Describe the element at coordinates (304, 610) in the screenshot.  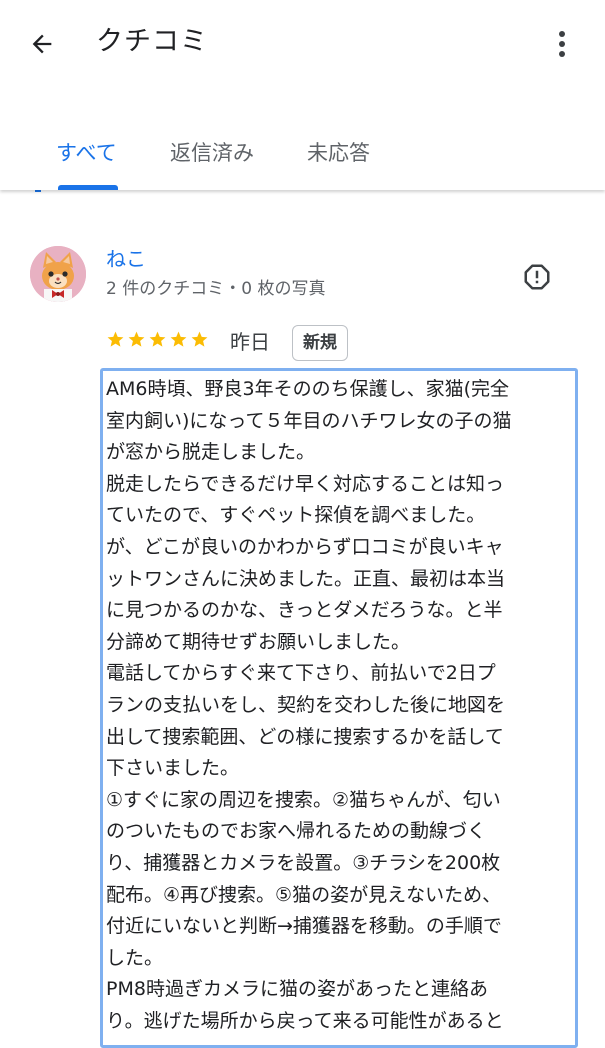
I see `review-text-line: に見つかるのかな、きっとダメだろうな。と半` at that location.